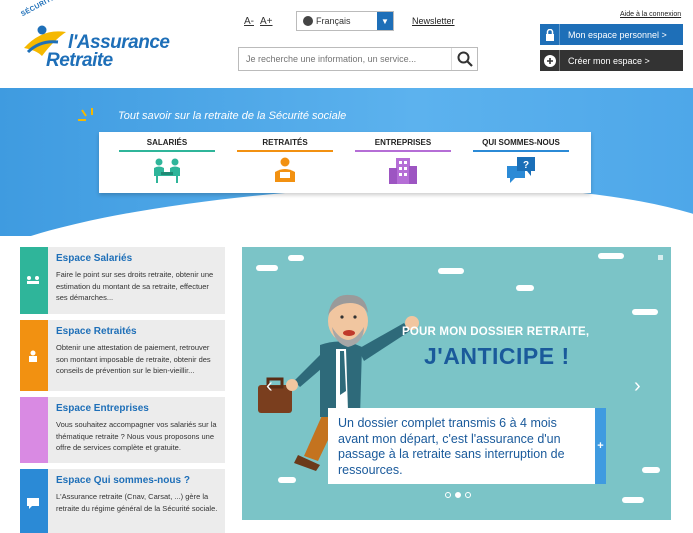  Describe the element at coordinates (497, 356) in the screenshot. I see `carousel-headline2: J'ANTICIPE !` at that location.